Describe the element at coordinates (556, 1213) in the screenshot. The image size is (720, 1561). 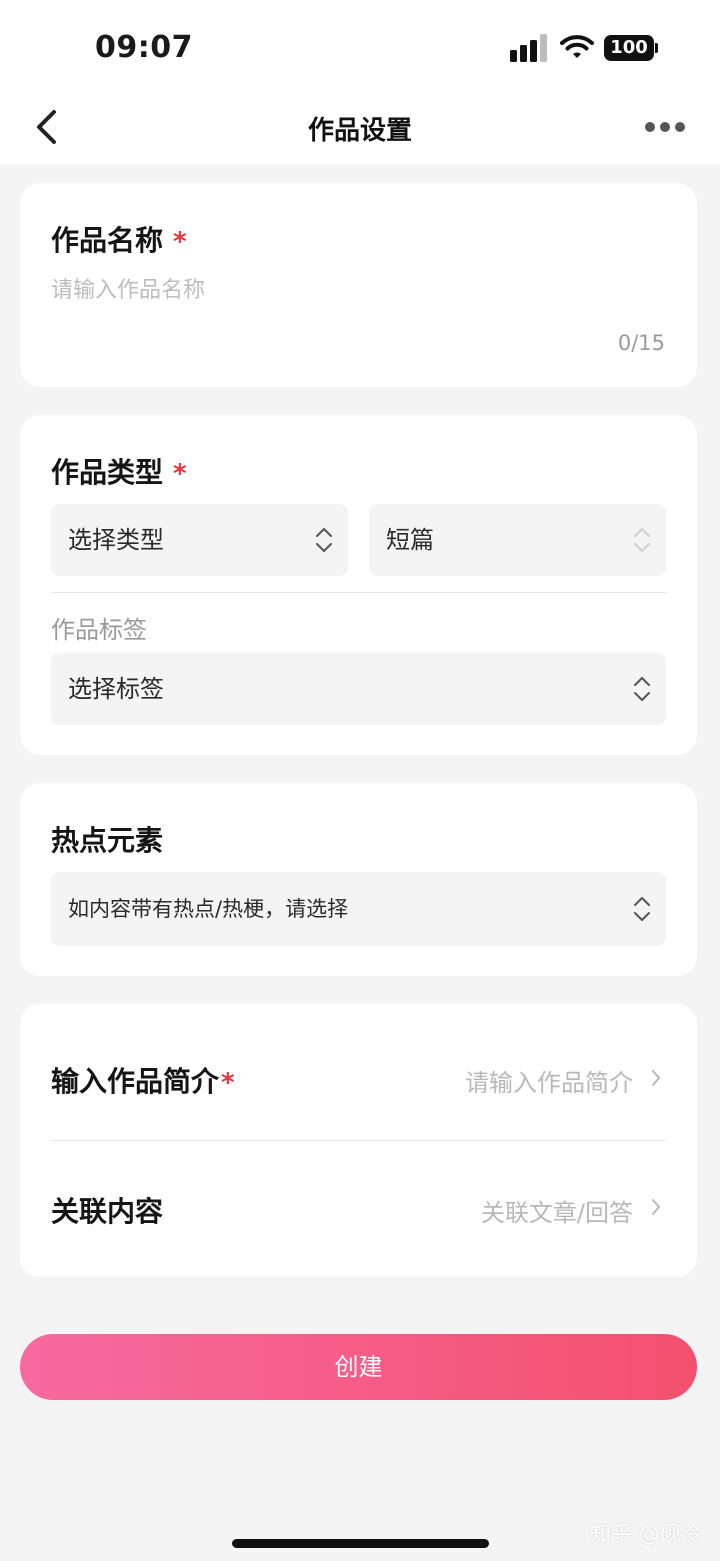
I see `related-placeholder: 关联文章/回答` at that location.